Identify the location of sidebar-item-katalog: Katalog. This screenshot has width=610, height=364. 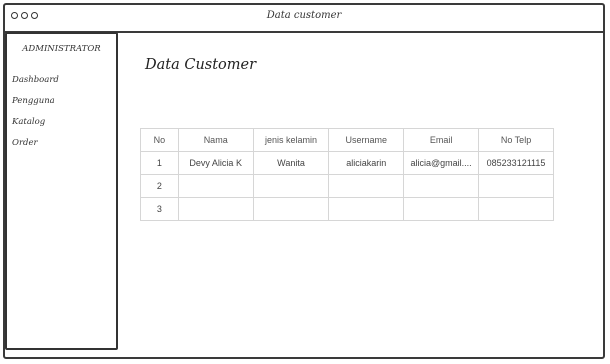
(64, 126).